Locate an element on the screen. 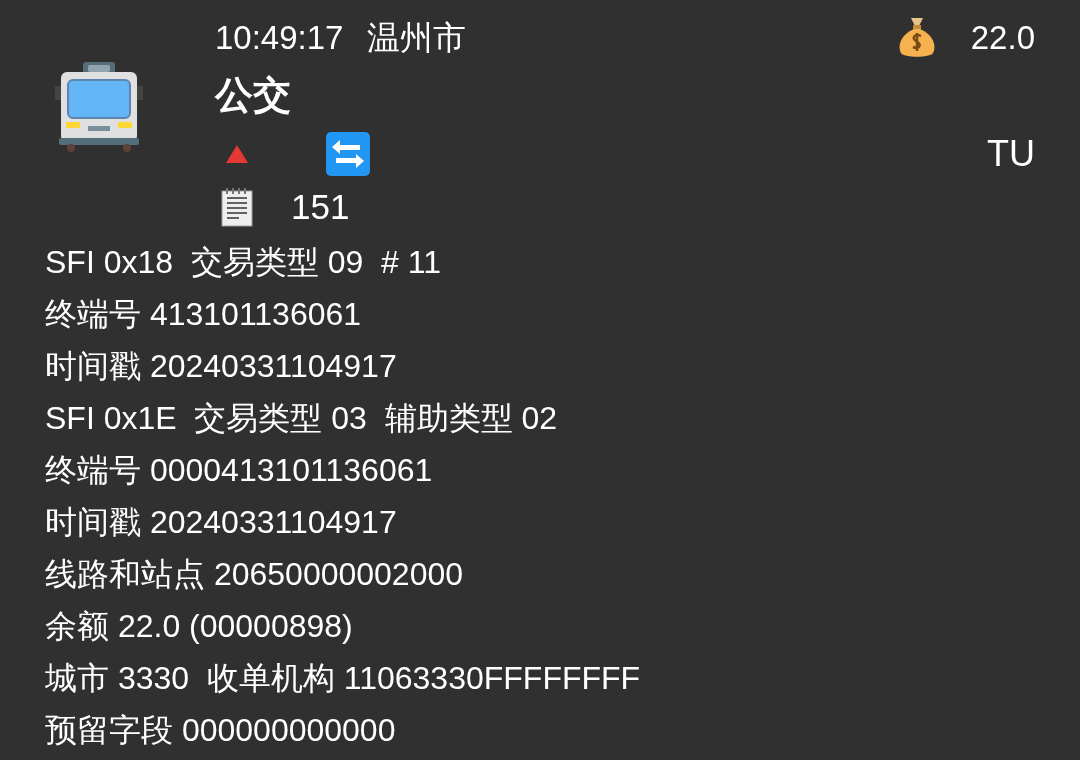 The width and height of the screenshot is (1080, 760). refresh-icon is located at coordinates (348, 154).